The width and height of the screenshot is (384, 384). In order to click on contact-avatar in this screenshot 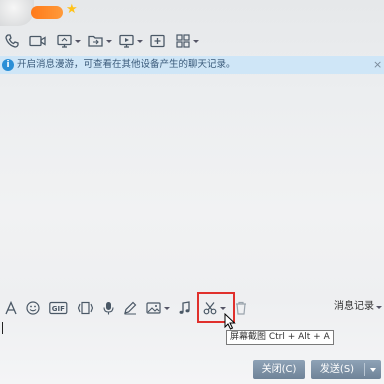, I will do `click(17, 13)`.